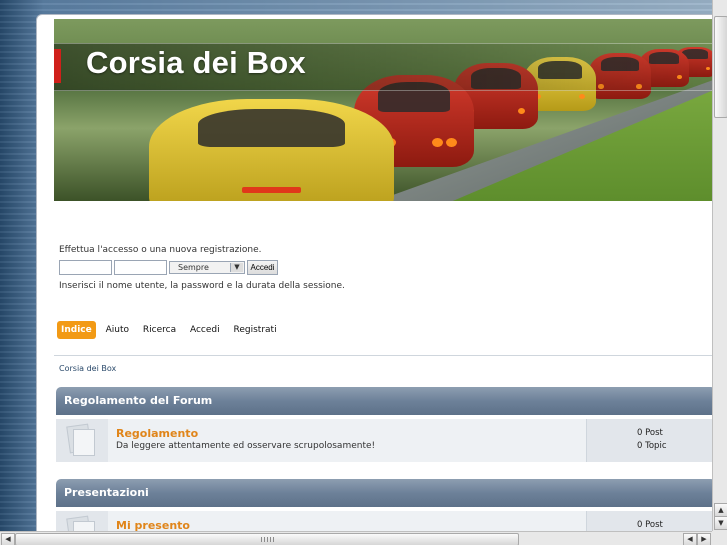 The height and width of the screenshot is (545, 727). Describe the element at coordinates (386, 521) in the screenshot. I see `forum-row: Mi presento 0 Post` at that location.